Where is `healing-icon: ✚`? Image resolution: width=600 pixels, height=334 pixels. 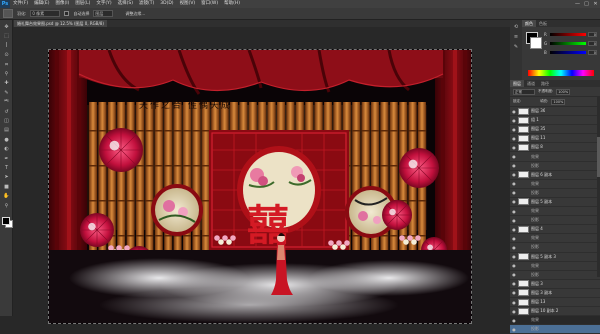 healing-icon: ✚ is located at coordinates (6, 83).